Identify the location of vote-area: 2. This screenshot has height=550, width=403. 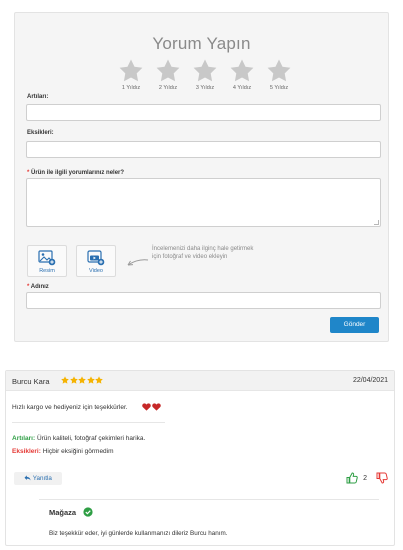
(363, 479).